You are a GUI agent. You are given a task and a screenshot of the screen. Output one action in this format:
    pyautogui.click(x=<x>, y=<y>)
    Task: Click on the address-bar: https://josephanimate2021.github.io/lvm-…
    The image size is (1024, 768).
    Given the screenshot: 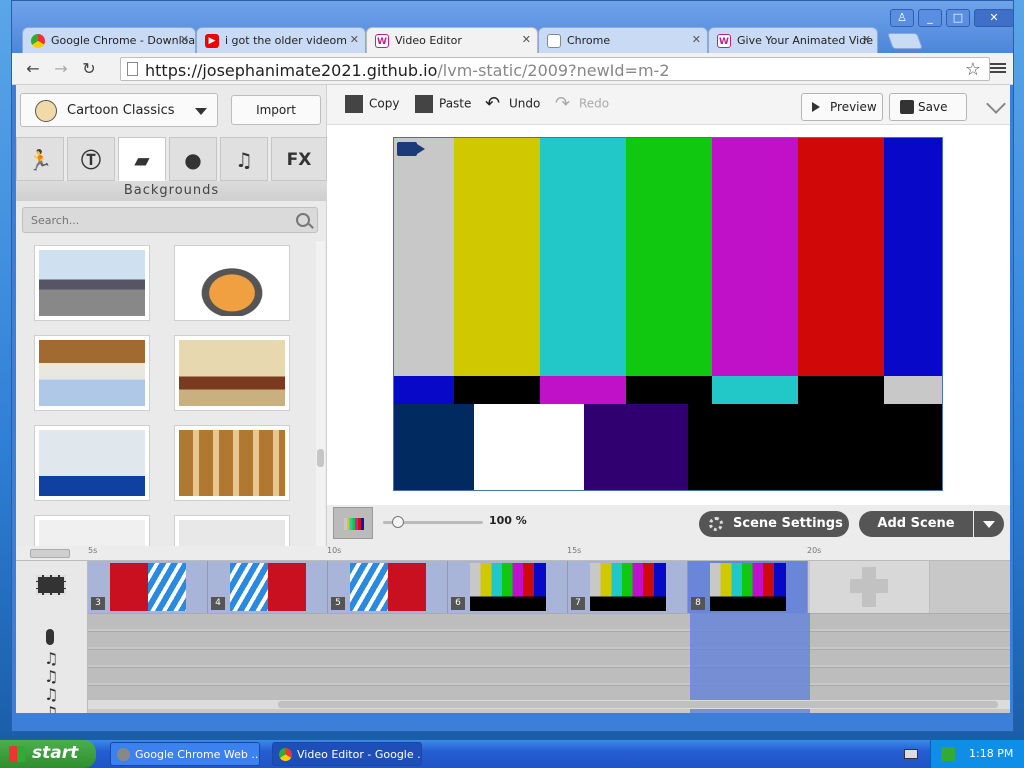 What is the action you would take?
    pyautogui.click(x=555, y=69)
    